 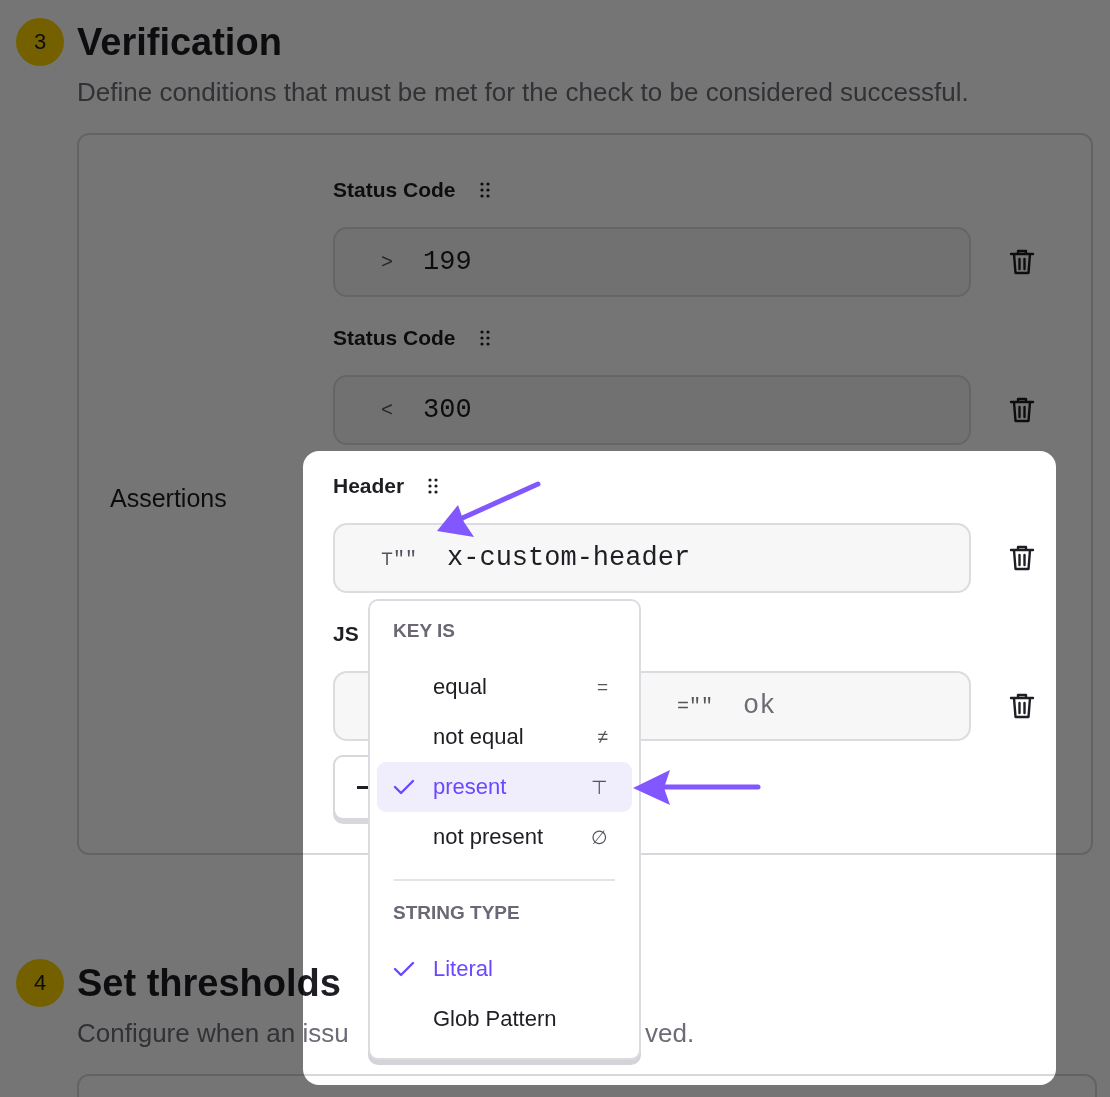 What do you see at coordinates (456, 913) in the screenshot?
I see `menu-heading: STRING TYPE` at bounding box center [456, 913].